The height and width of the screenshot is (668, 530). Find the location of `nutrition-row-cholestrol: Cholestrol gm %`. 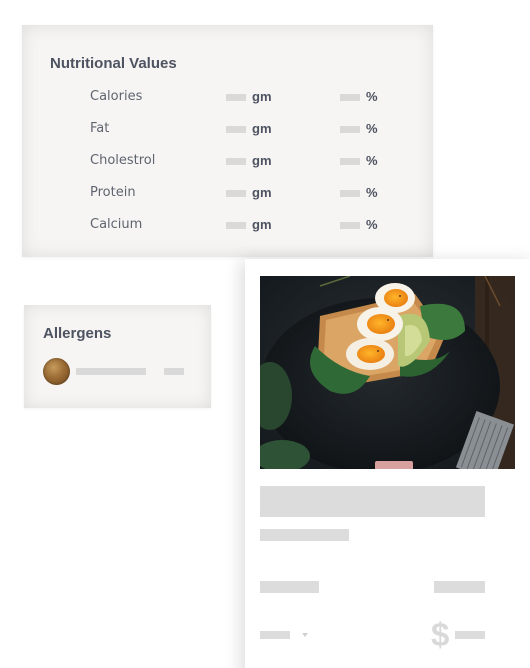

nutrition-row-cholestrol: Cholestrol gm % is located at coordinates (227, 161).